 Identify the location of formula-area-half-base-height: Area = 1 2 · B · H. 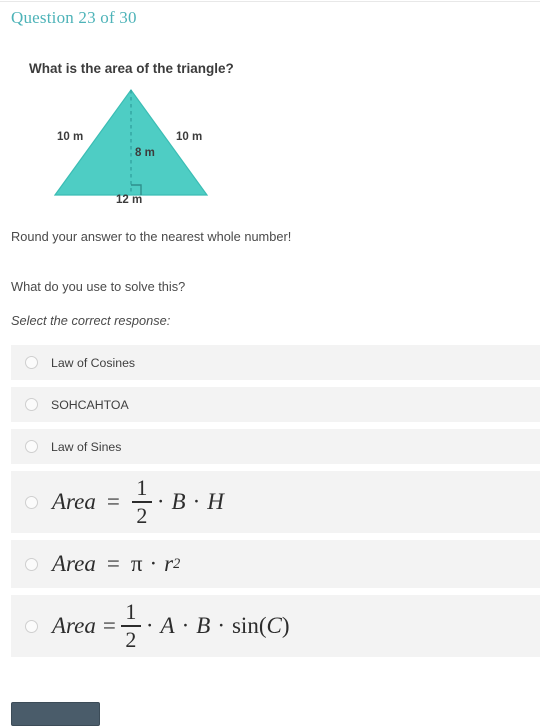
(138, 502).